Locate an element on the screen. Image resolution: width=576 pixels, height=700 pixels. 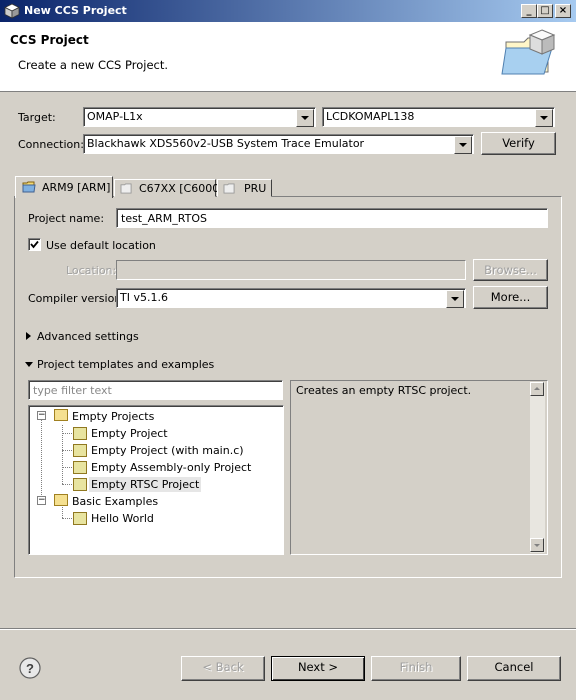
next-button: Next > is located at coordinates (318, 668).